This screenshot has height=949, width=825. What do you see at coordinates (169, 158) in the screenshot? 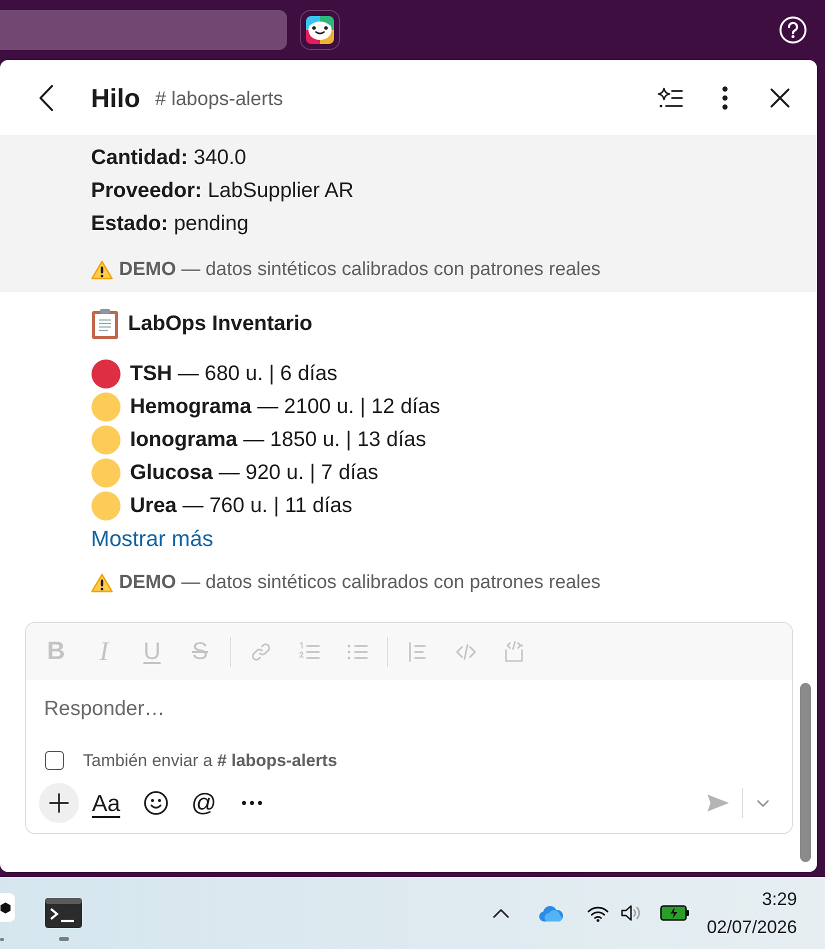
I see `field-line: Cantidad: 340.0` at bounding box center [169, 158].